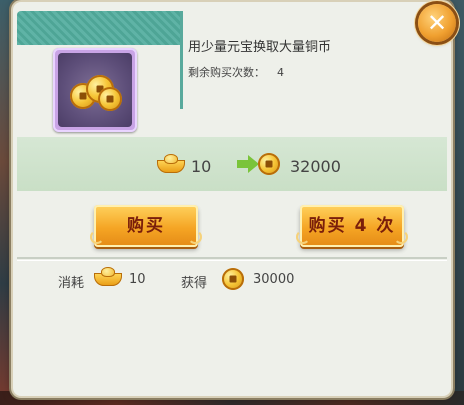  Describe the element at coordinates (280, 72) in the screenshot. I see `remaining-count: 4` at that location.